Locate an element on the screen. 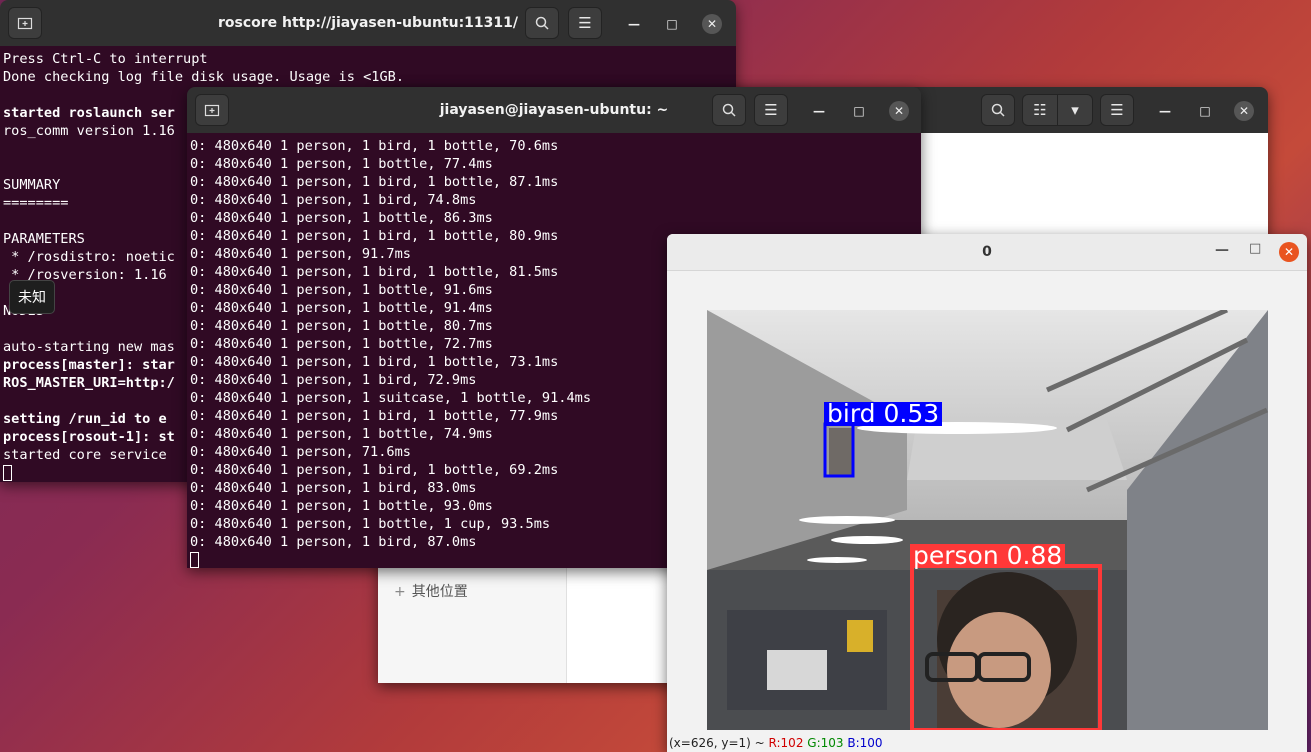 The image size is (1311, 752). fm-minimize-button: — is located at coordinates (1165, 111).